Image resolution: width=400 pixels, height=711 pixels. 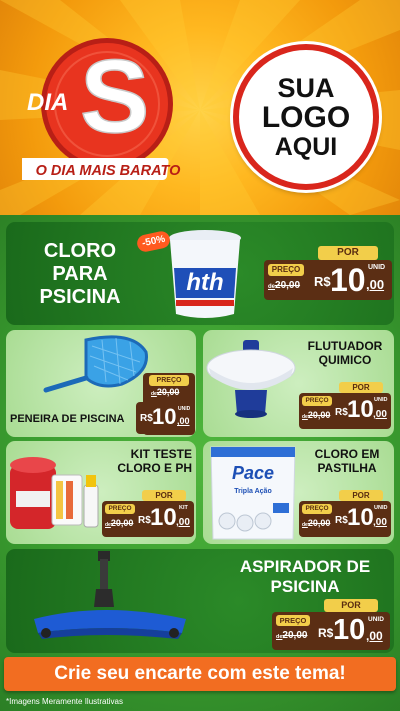 What do you see at coordinates (253, 473) in the screenshot?
I see `pace-brand: Pace` at bounding box center [253, 473].